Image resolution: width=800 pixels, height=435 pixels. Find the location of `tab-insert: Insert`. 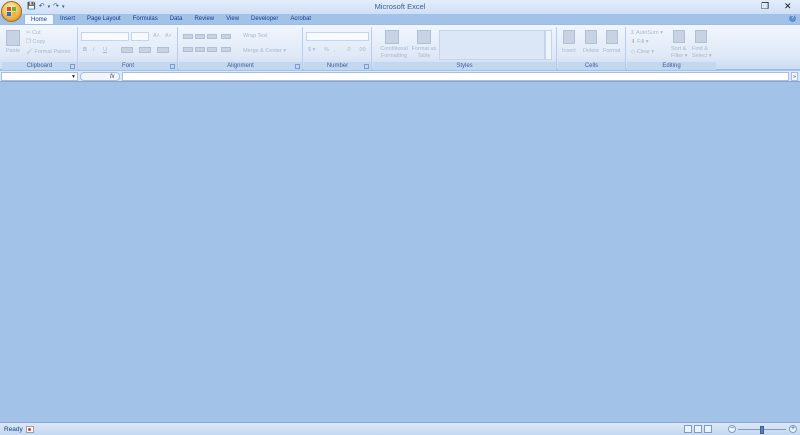

tab-insert: Insert is located at coordinates (67, 19).